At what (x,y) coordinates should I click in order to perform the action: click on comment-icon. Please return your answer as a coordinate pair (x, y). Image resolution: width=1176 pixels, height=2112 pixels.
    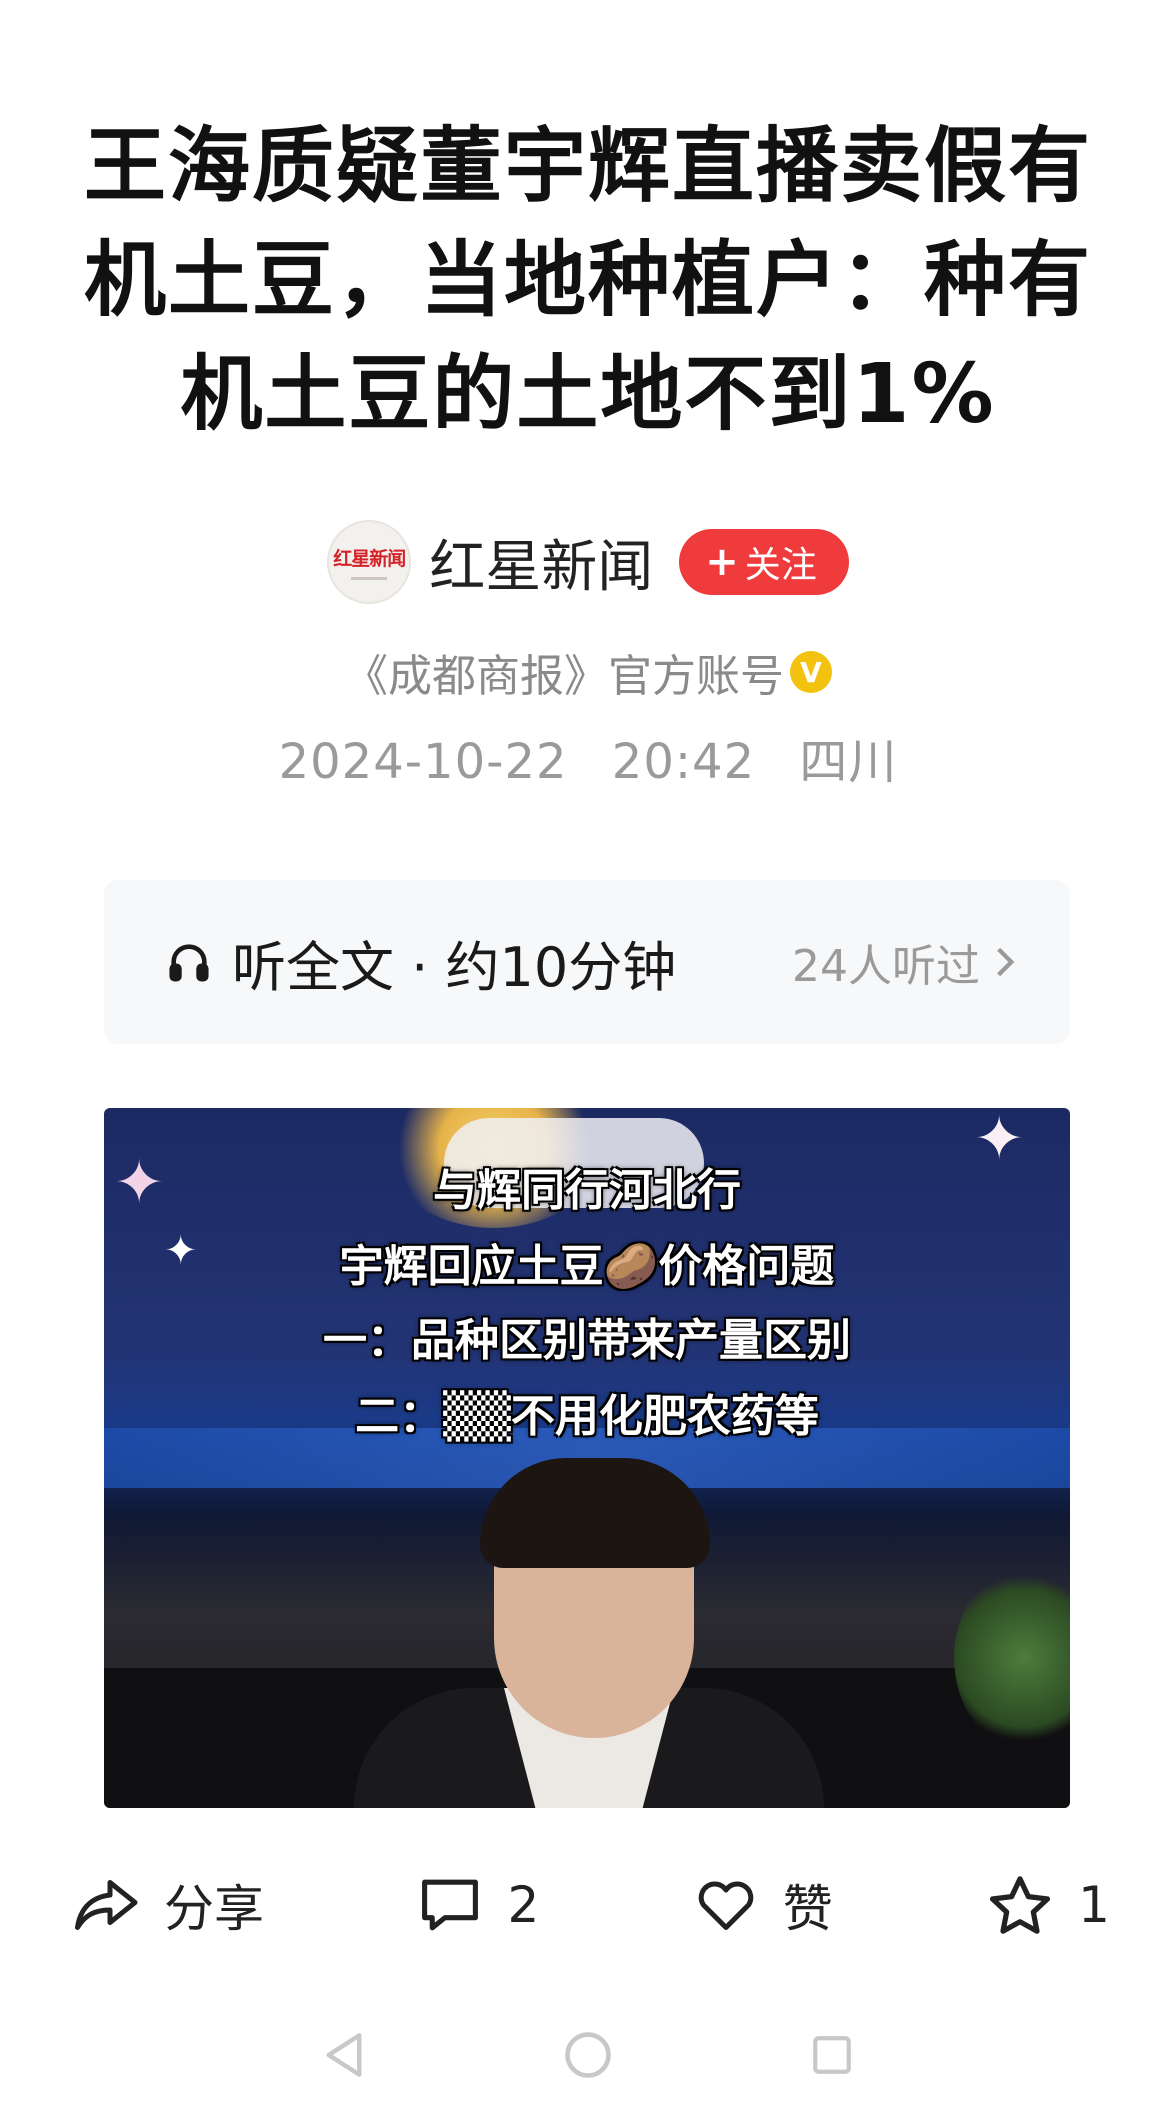
    Looking at the image, I should click on (450, 1905).